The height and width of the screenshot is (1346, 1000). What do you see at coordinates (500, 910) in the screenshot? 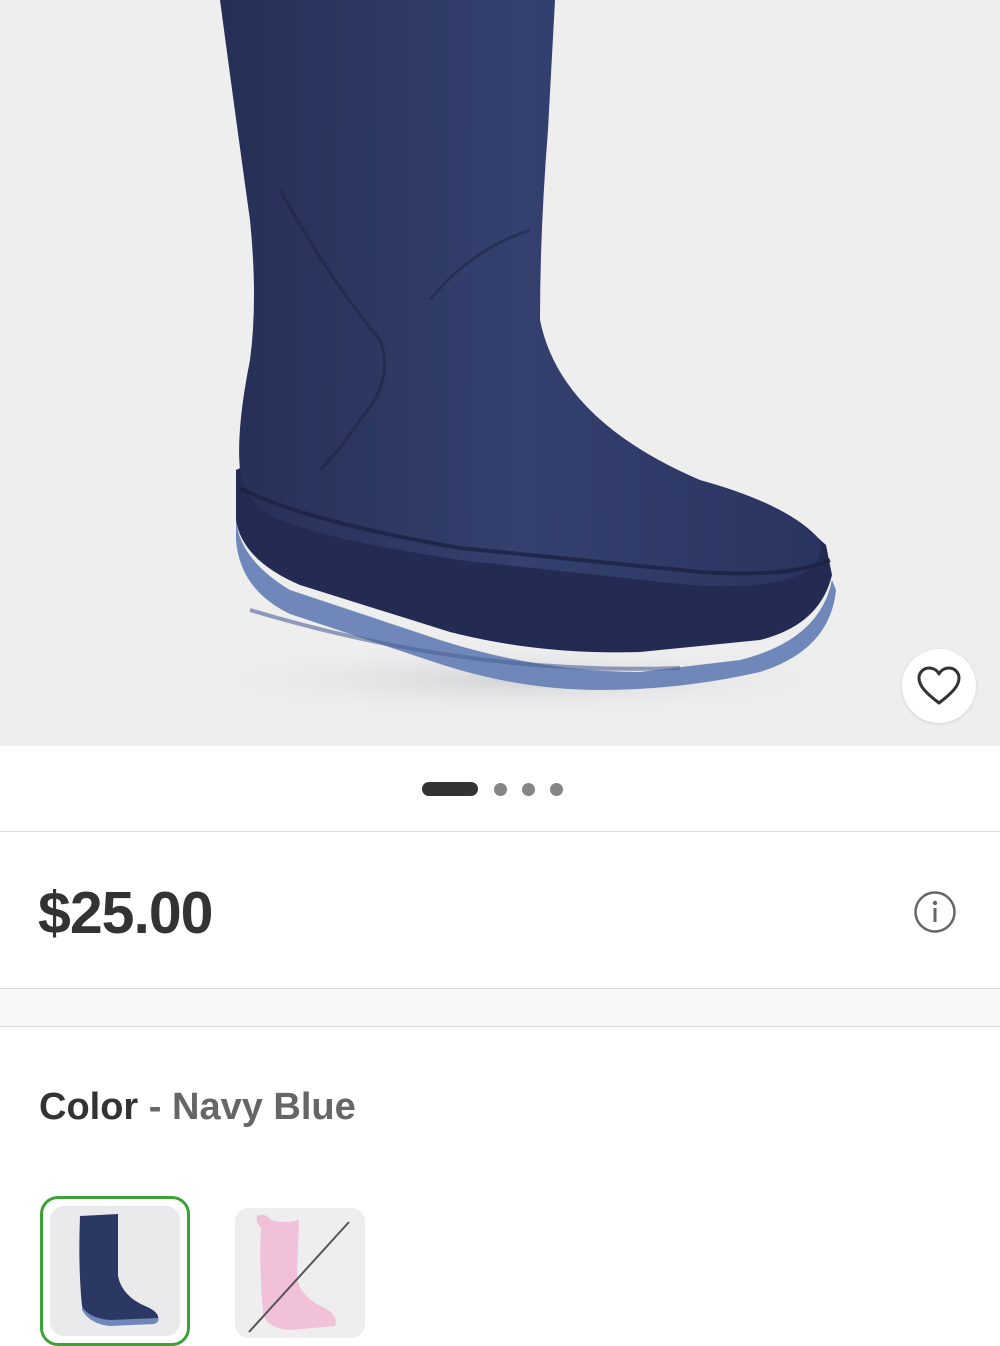
I see `price-section: $25.00` at bounding box center [500, 910].